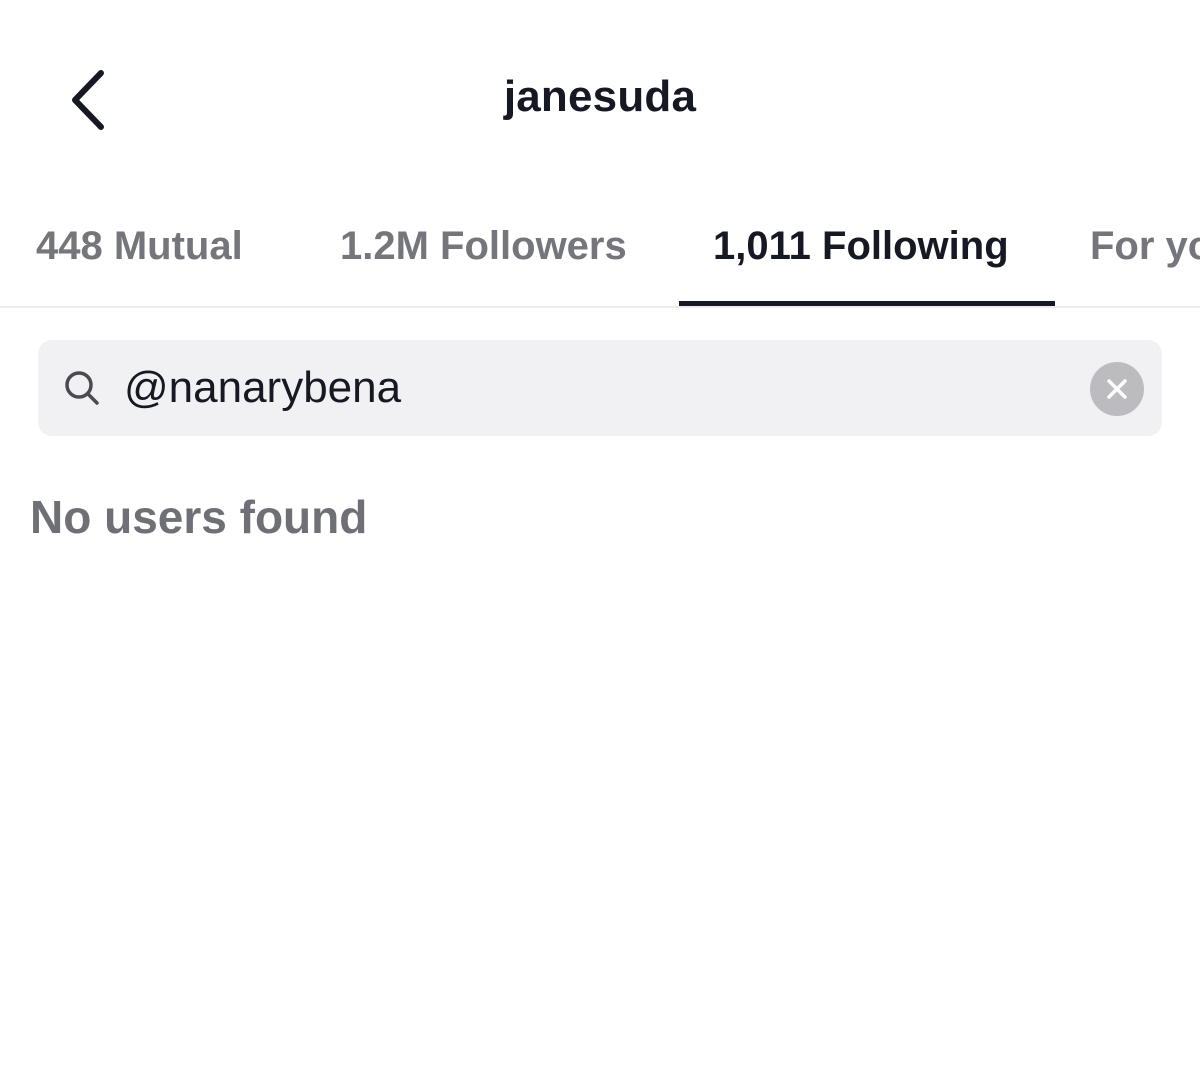  I want to click on page-title: janesuda, so click(600, 96).